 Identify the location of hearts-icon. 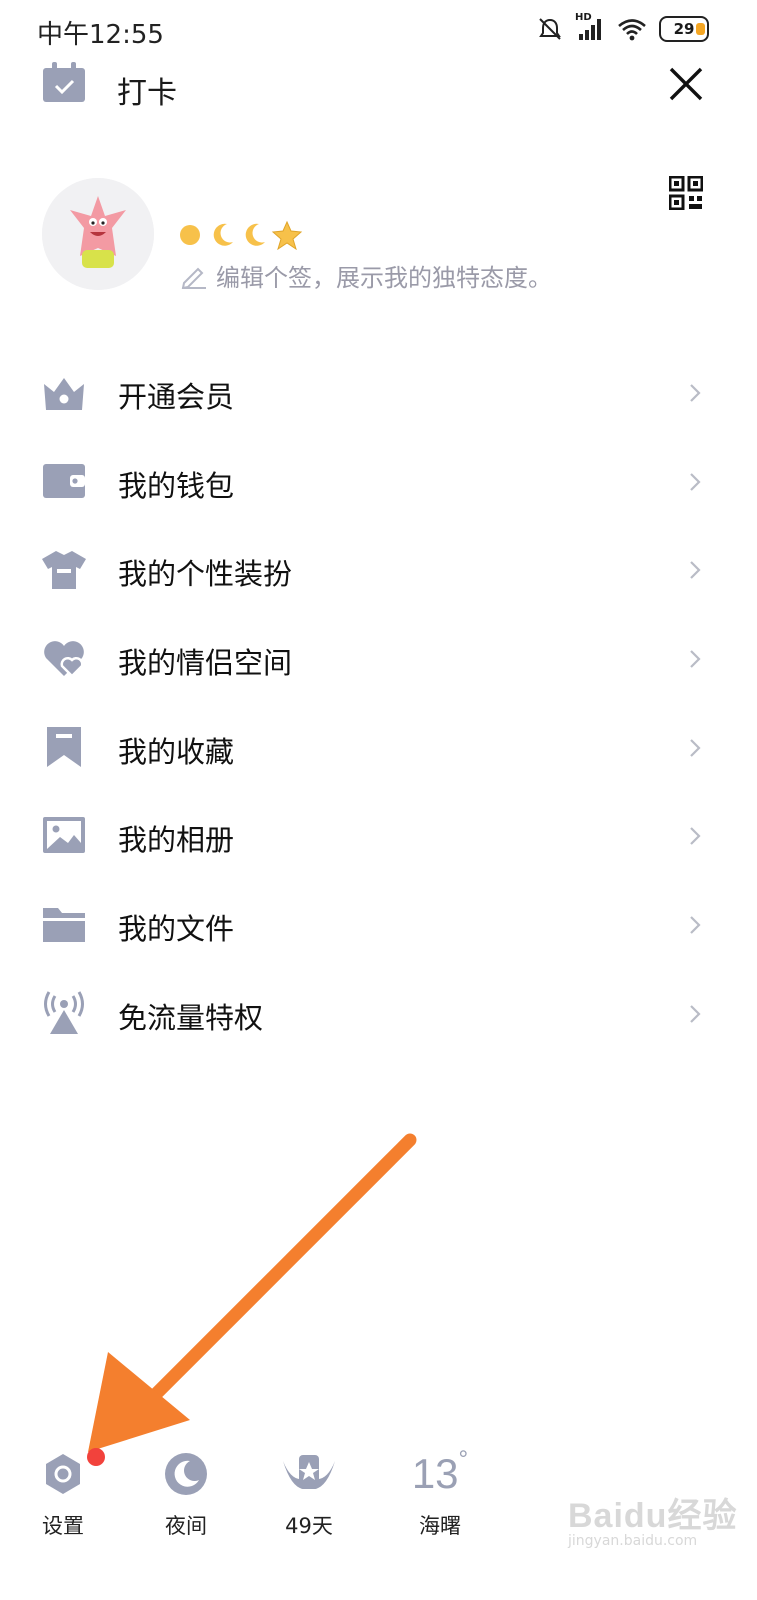
(64, 659).